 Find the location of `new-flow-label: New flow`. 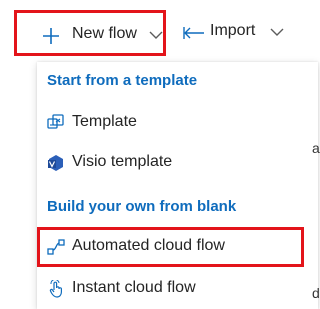

new-flow-label: New flow is located at coordinates (104, 33).